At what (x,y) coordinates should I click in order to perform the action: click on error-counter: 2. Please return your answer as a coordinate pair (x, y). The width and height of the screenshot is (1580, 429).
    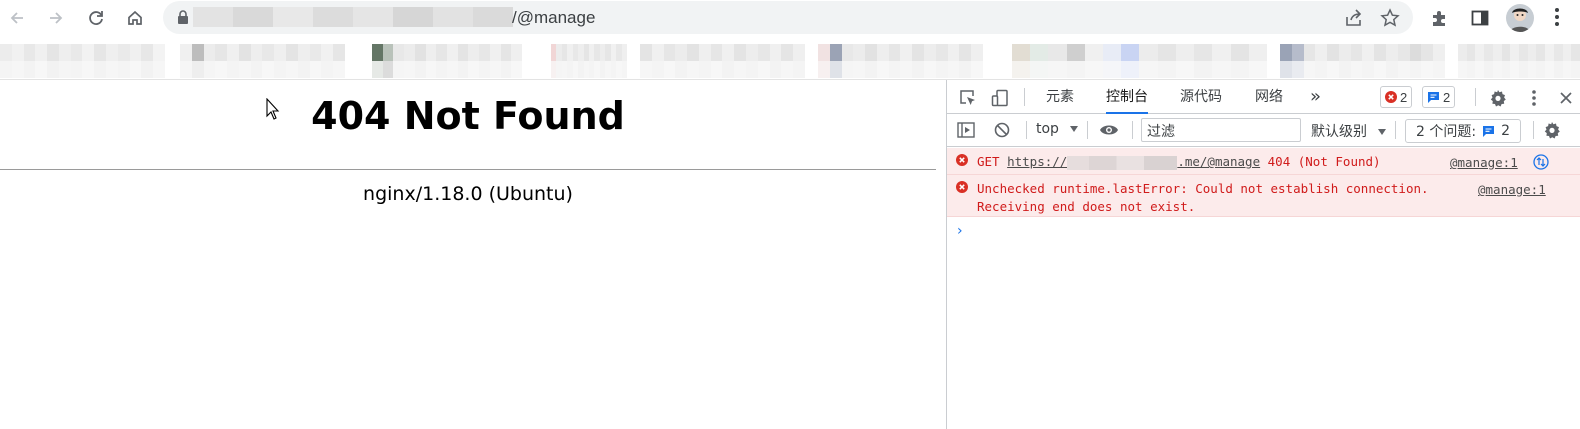
    Looking at the image, I should click on (1396, 97).